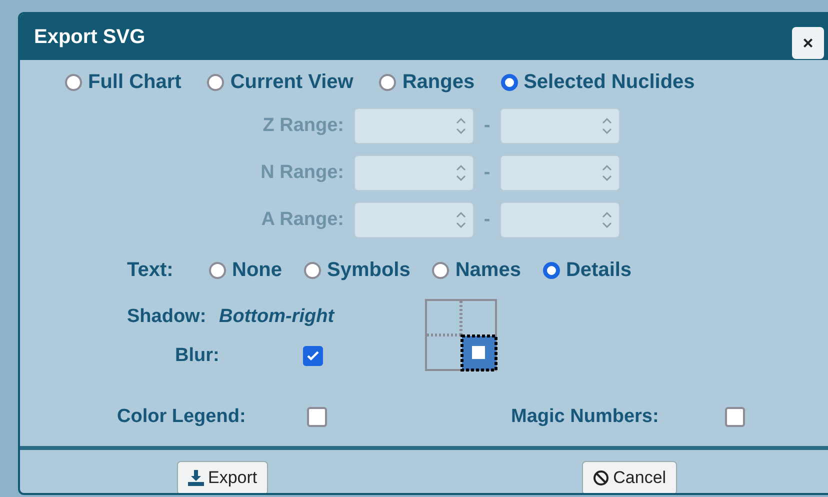 This screenshot has height=497, width=828. What do you see at coordinates (257, 270) in the screenshot?
I see `radio-label: None` at bounding box center [257, 270].